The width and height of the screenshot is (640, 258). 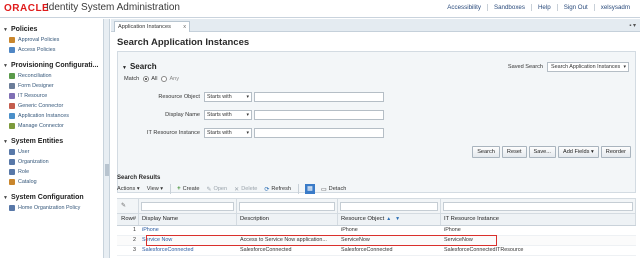 I want to click on filter-row: ✎, so click(x=376, y=206).